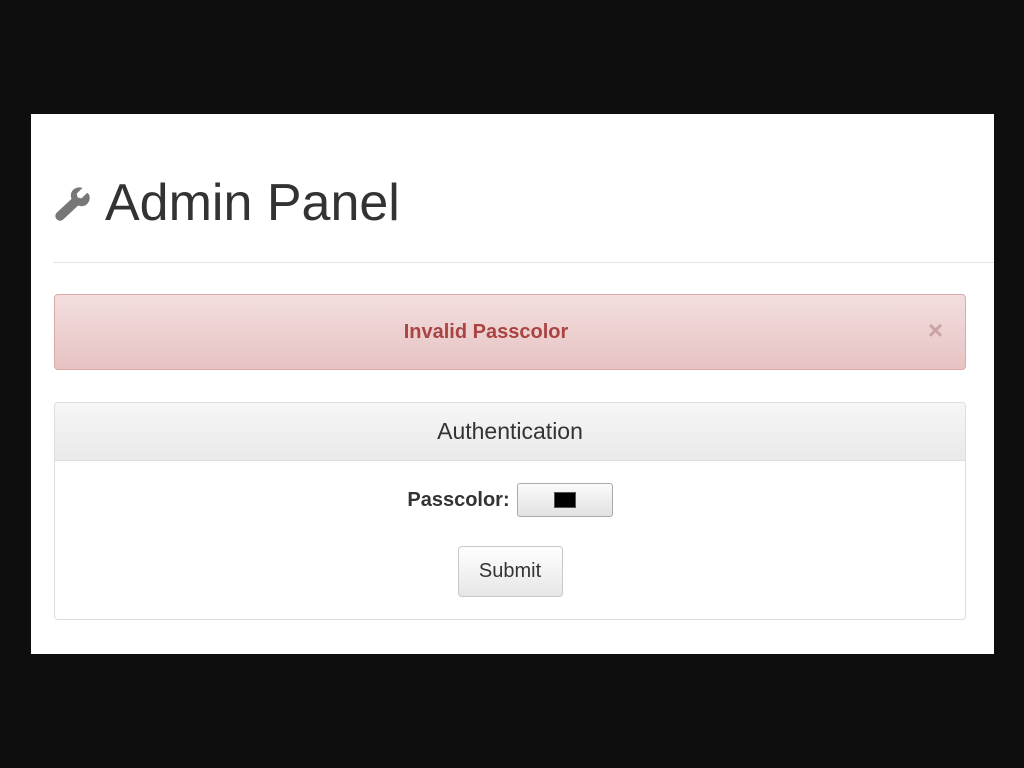 The image size is (1024, 768). What do you see at coordinates (523, 262) in the screenshot?
I see `header-divider` at bounding box center [523, 262].